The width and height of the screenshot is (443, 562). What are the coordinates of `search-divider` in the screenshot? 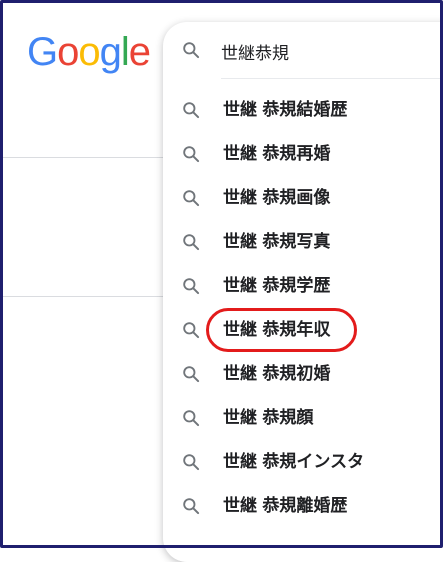 It's located at (332, 78).